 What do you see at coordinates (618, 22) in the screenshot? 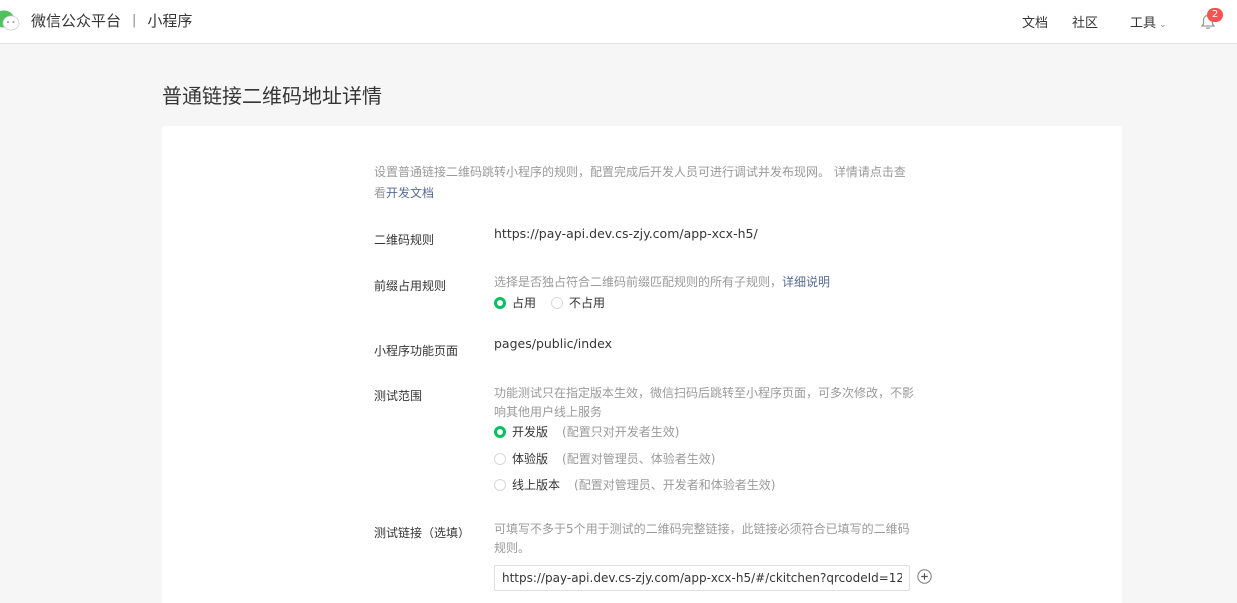
I see `top-bar: 微信公众平台 | 小程序 文档 社区 工具 ⌄ 2` at bounding box center [618, 22].